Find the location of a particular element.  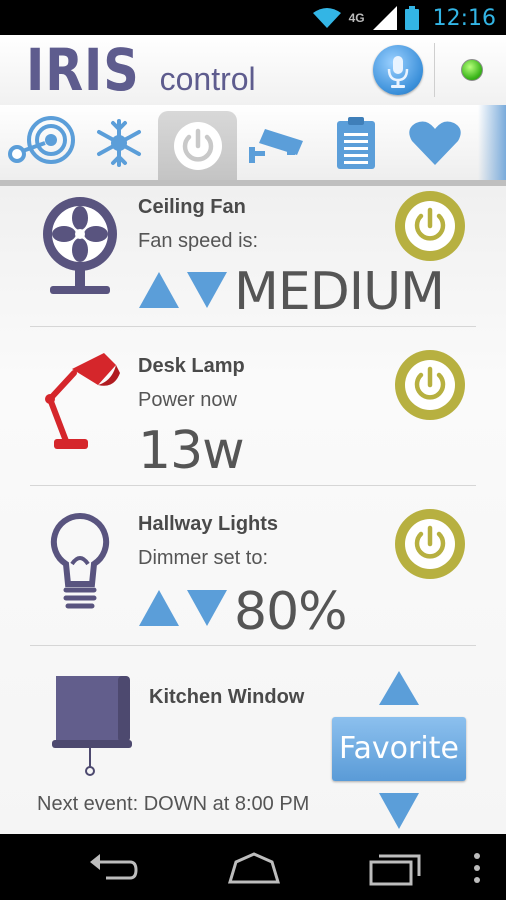

header-divider is located at coordinates (434, 70).